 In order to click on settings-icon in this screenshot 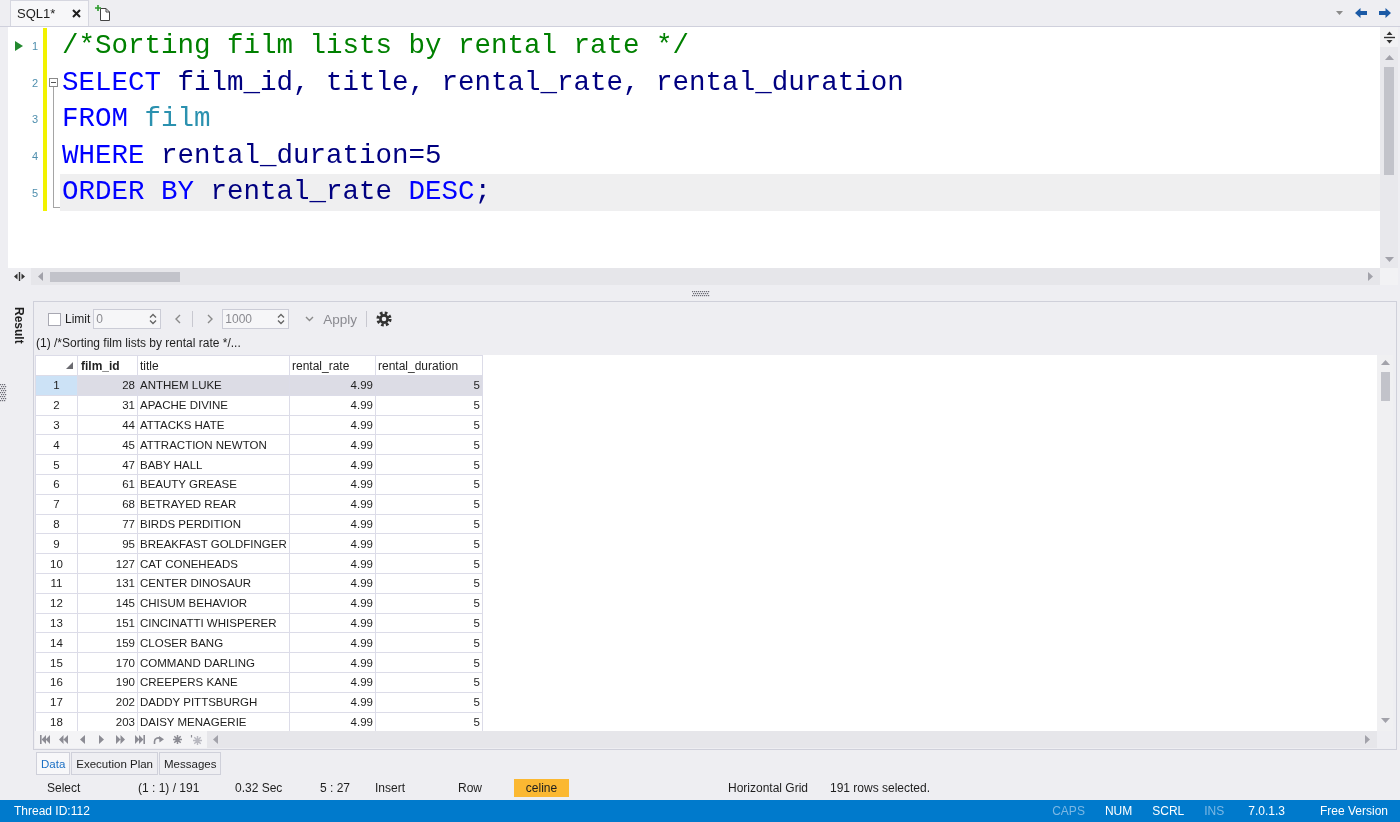, I will do `click(384, 319)`.